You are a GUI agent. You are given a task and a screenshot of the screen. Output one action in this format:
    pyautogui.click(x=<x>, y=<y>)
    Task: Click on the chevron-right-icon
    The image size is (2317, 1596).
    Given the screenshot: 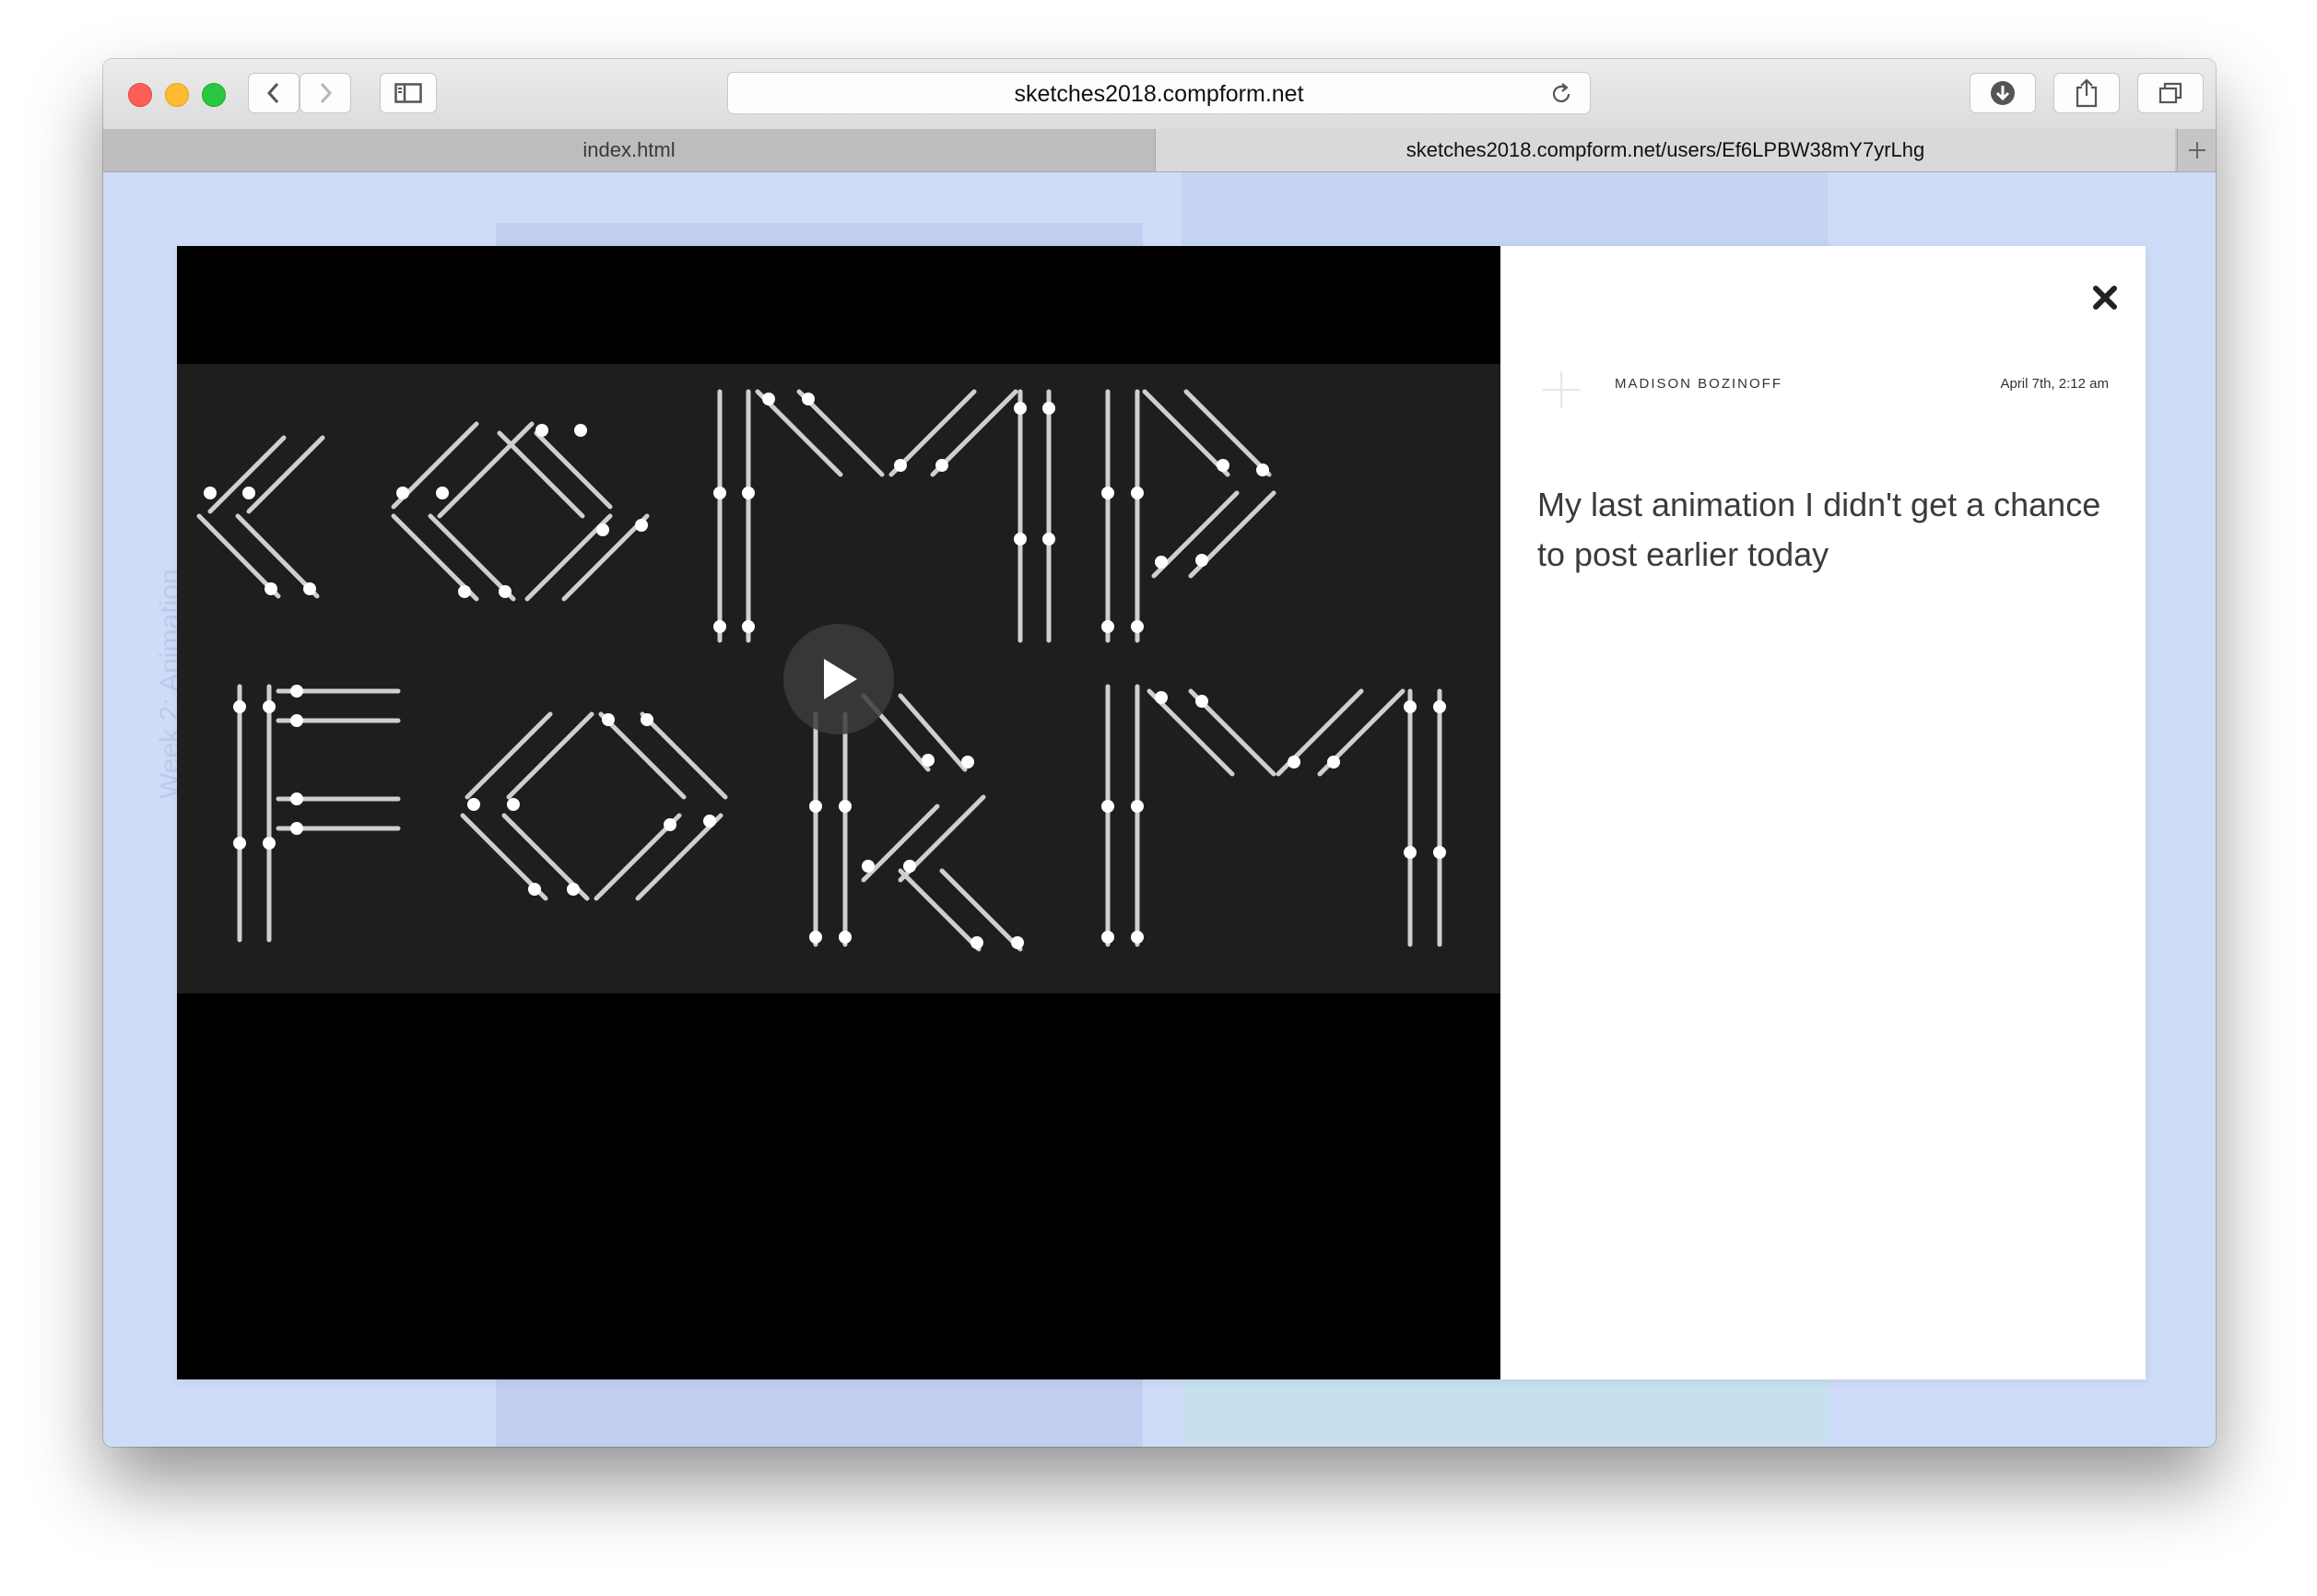 What is the action you would take?
    pyautogui.click(x=326, y=93)
    